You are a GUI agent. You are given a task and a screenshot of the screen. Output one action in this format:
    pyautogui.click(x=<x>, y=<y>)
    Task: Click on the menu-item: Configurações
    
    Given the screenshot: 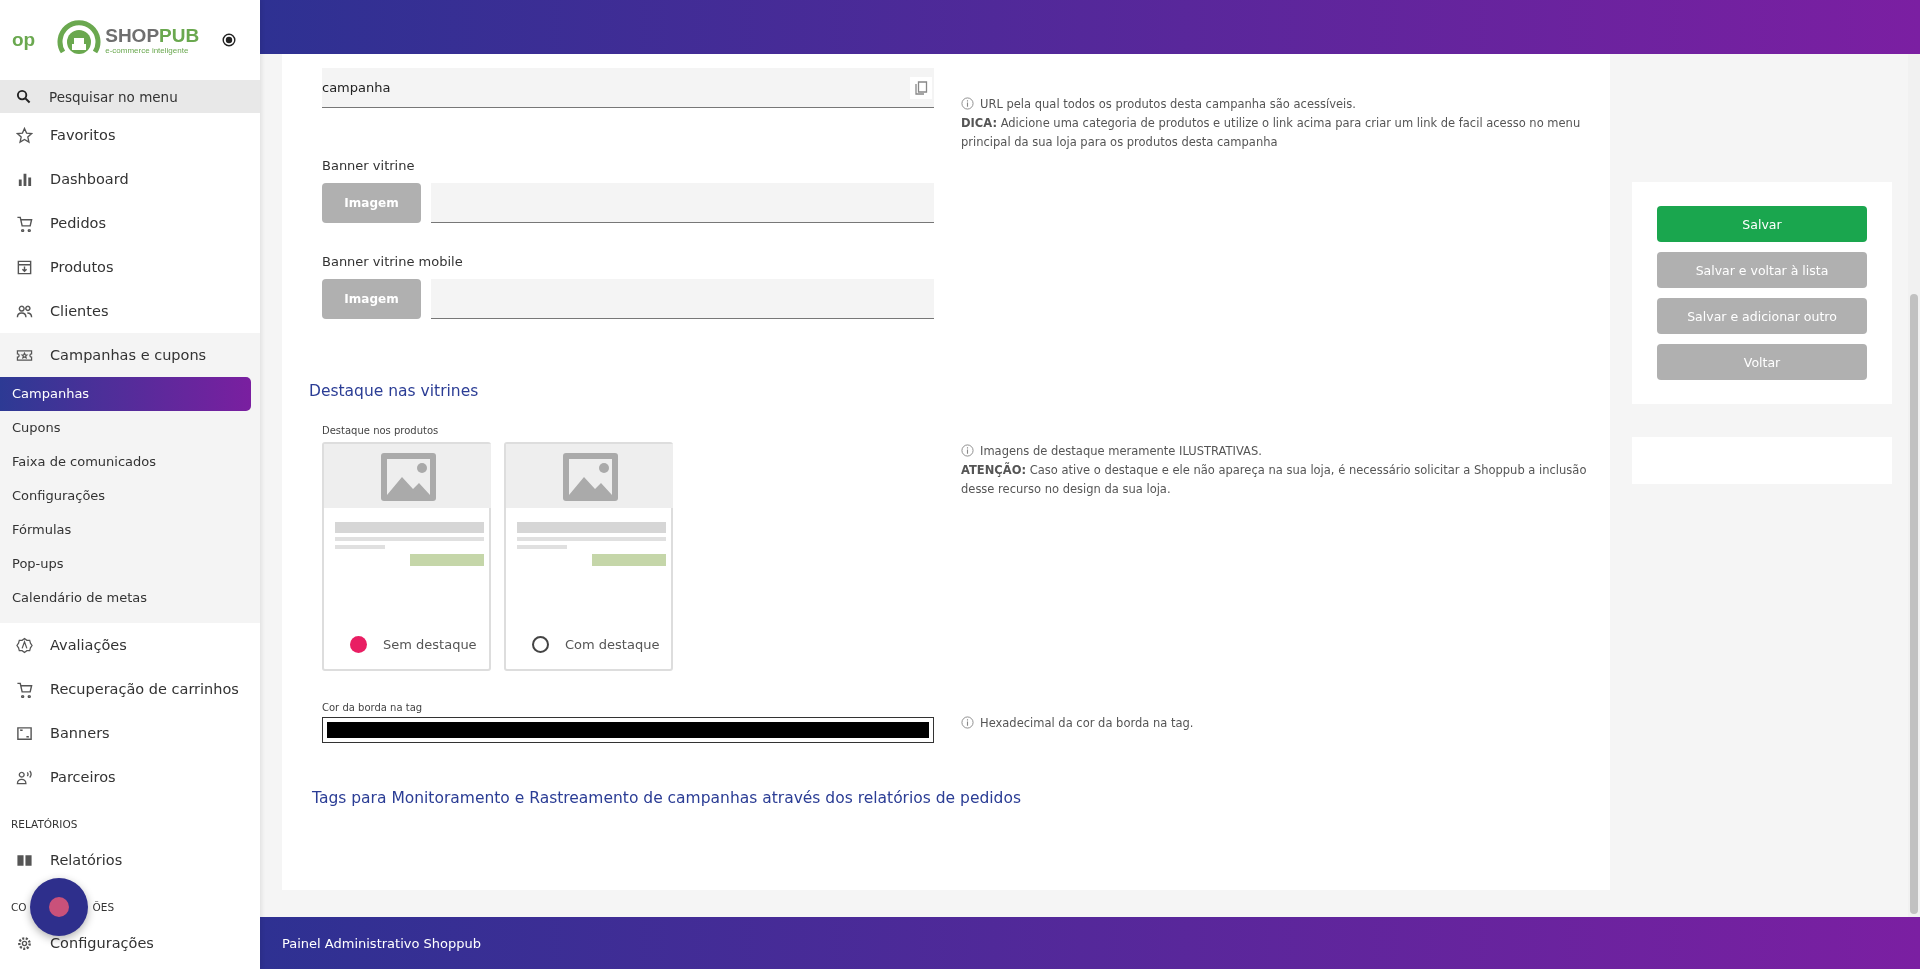 What is the action you would take?
    pyautogui.click(x=130, y=943)
    